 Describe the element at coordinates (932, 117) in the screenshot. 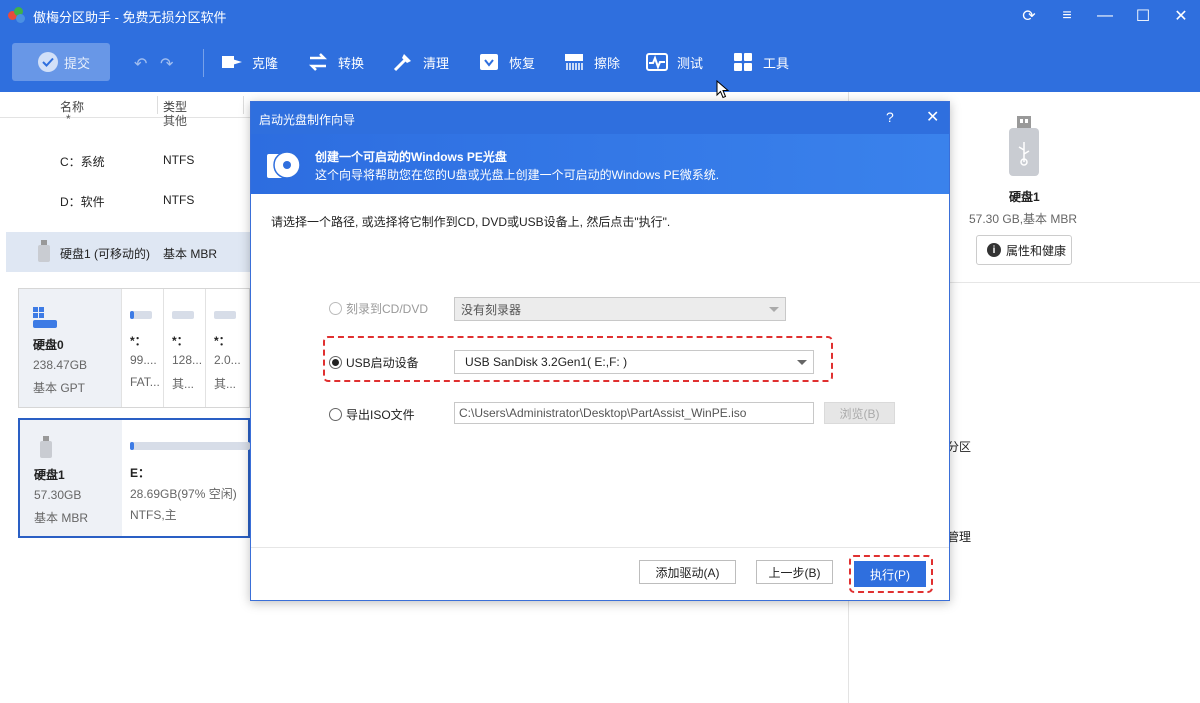

I see `dialog-close-icon: ✕` at that location.